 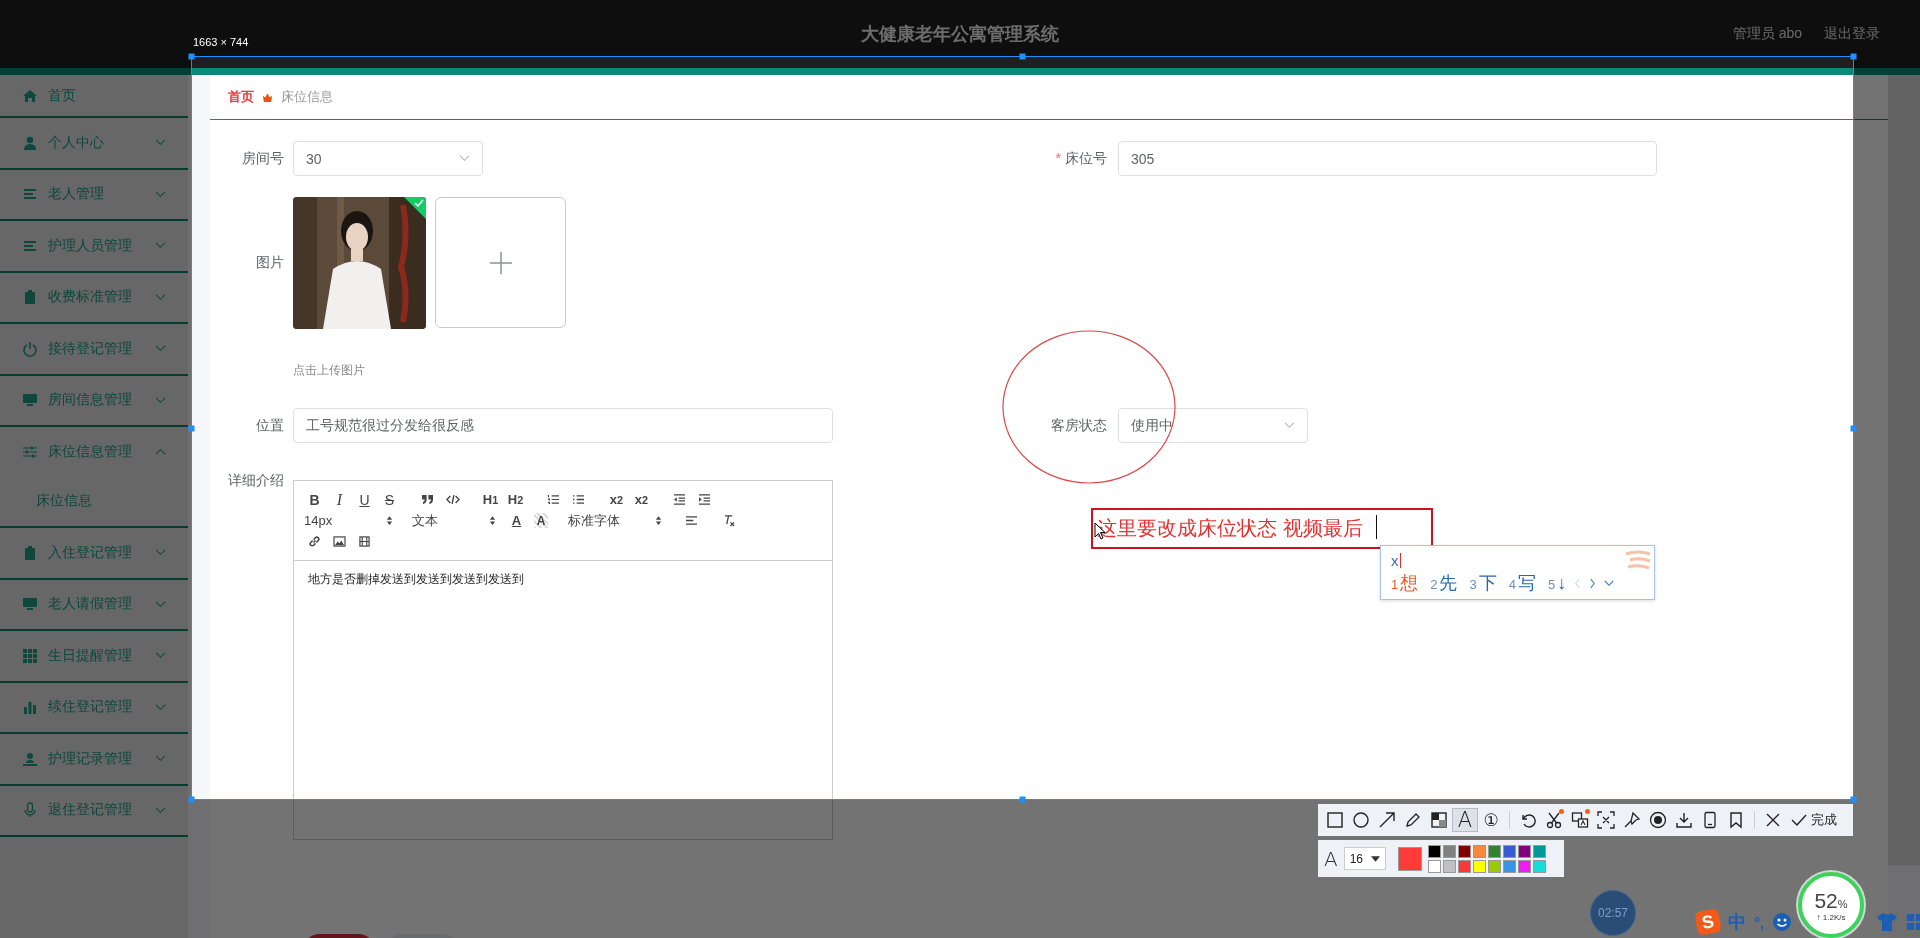 I want to click on text-tool: A, so click(x=1465, y=820).